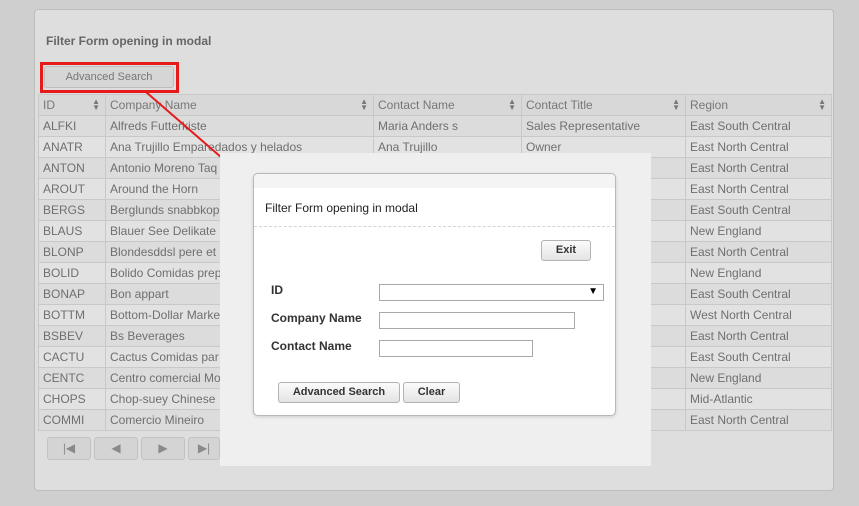 Image resolution: width=859 pixels, height=506 pixels. I want to click on exit-button: Exit, so click(566, 250).